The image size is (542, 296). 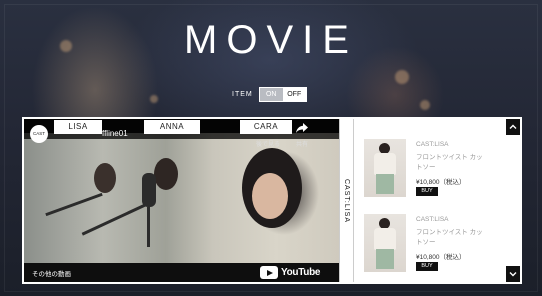 I want to click on chevron-down-icon, so click(x=513, y=274).